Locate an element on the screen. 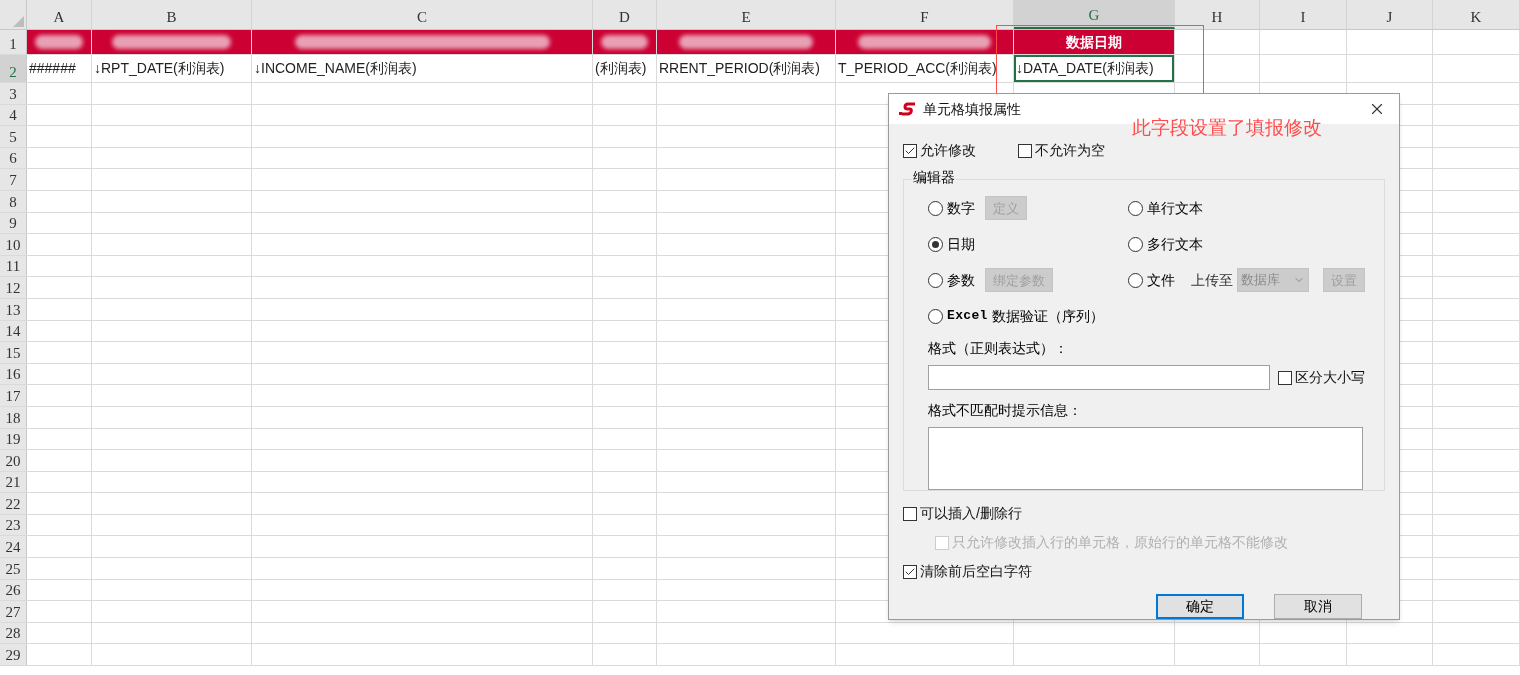 The width and height of the screenshot is (1520, 675). table-cell: T_PERIOD_ACC(利润表) is located at coordinates (925, 68).